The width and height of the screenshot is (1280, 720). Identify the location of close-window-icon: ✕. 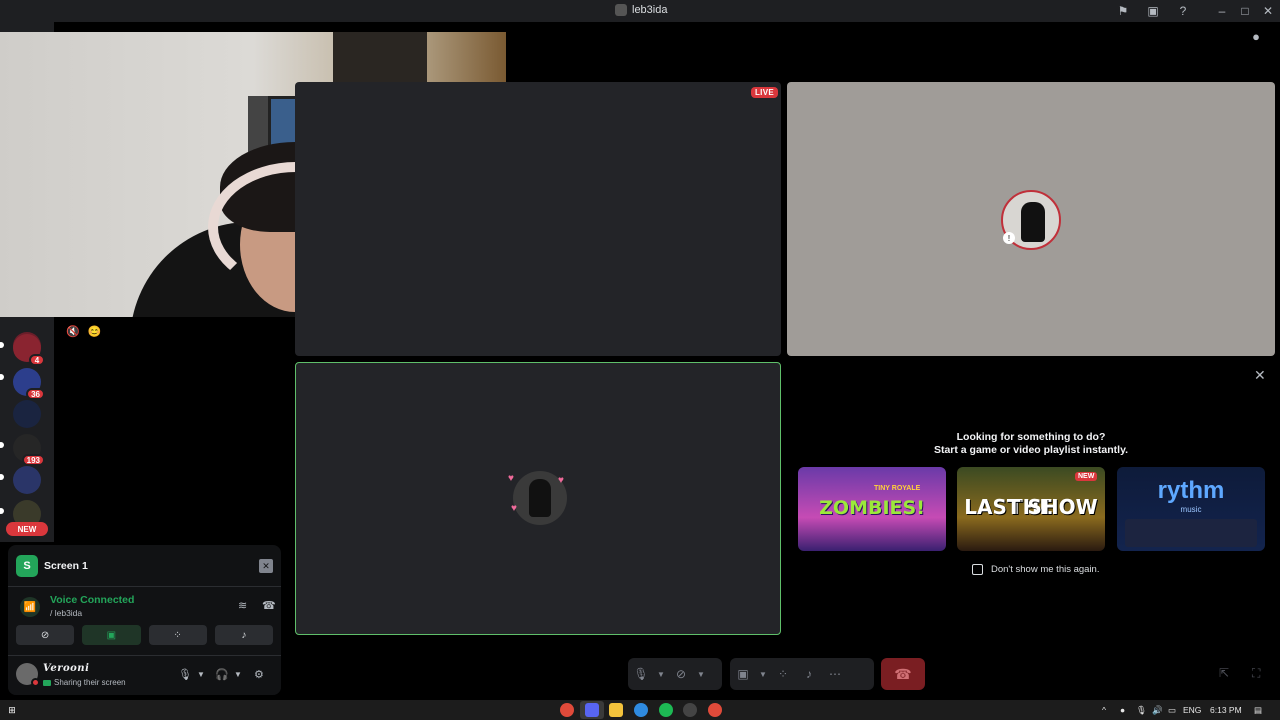
(1268, 11).